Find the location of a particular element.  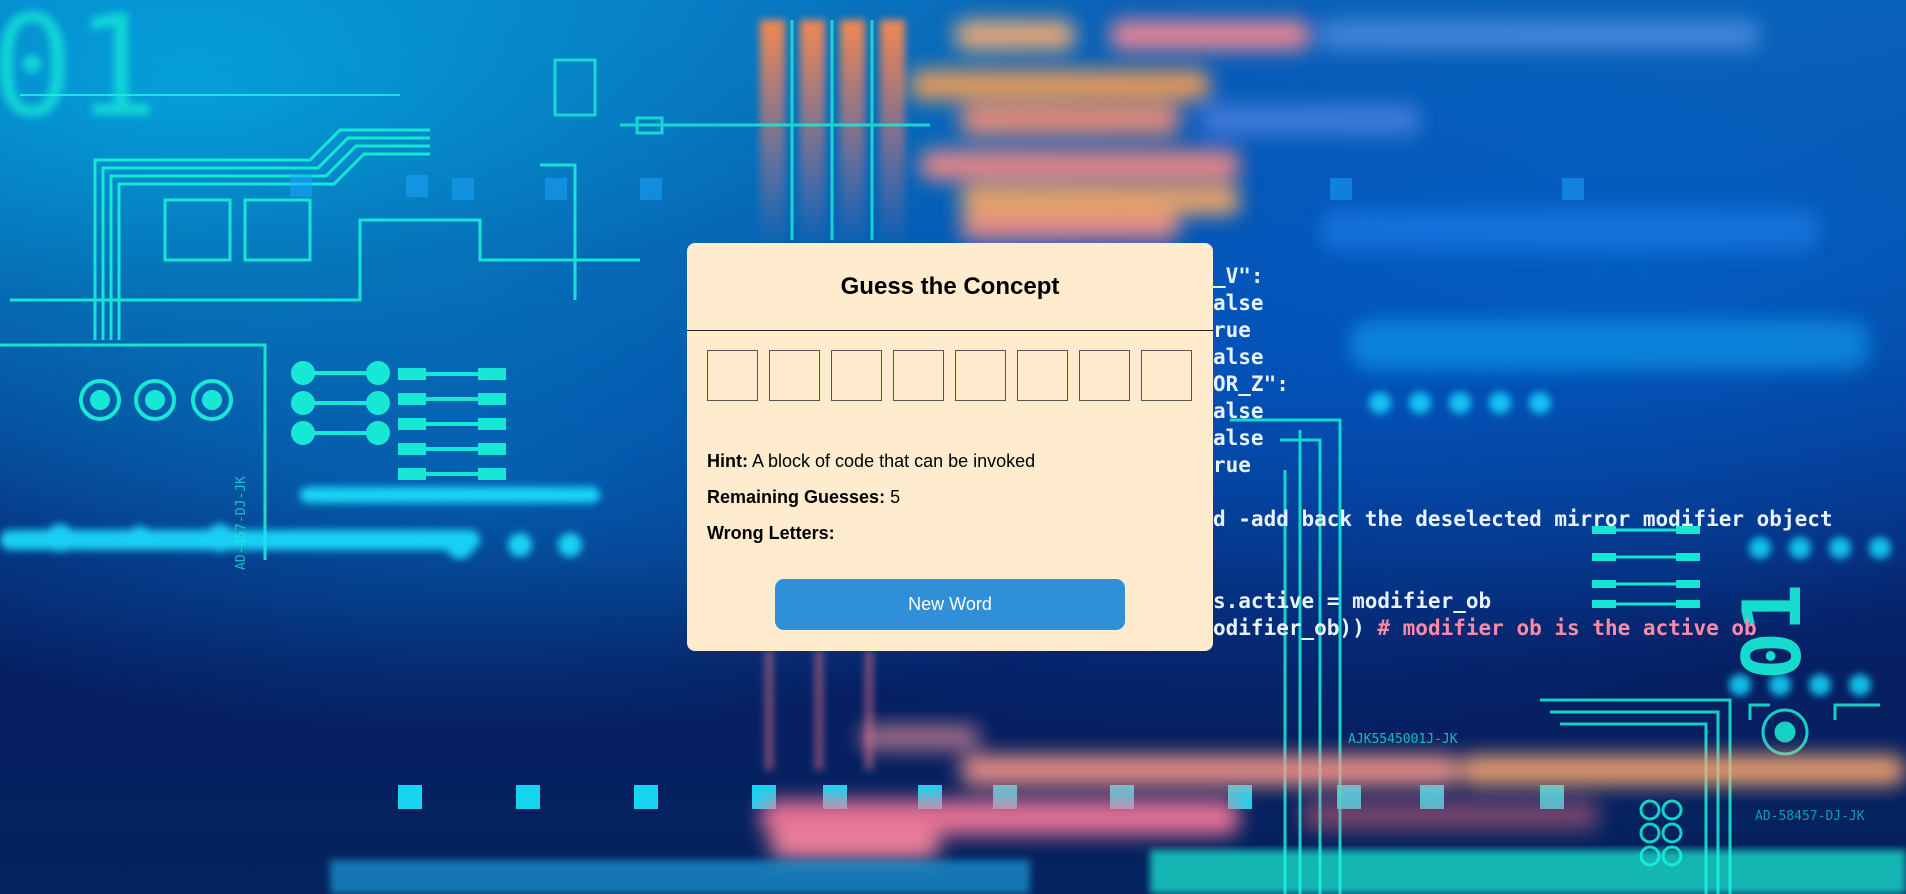

card-header: Guess the Concept is located at coordinates (950, 287).